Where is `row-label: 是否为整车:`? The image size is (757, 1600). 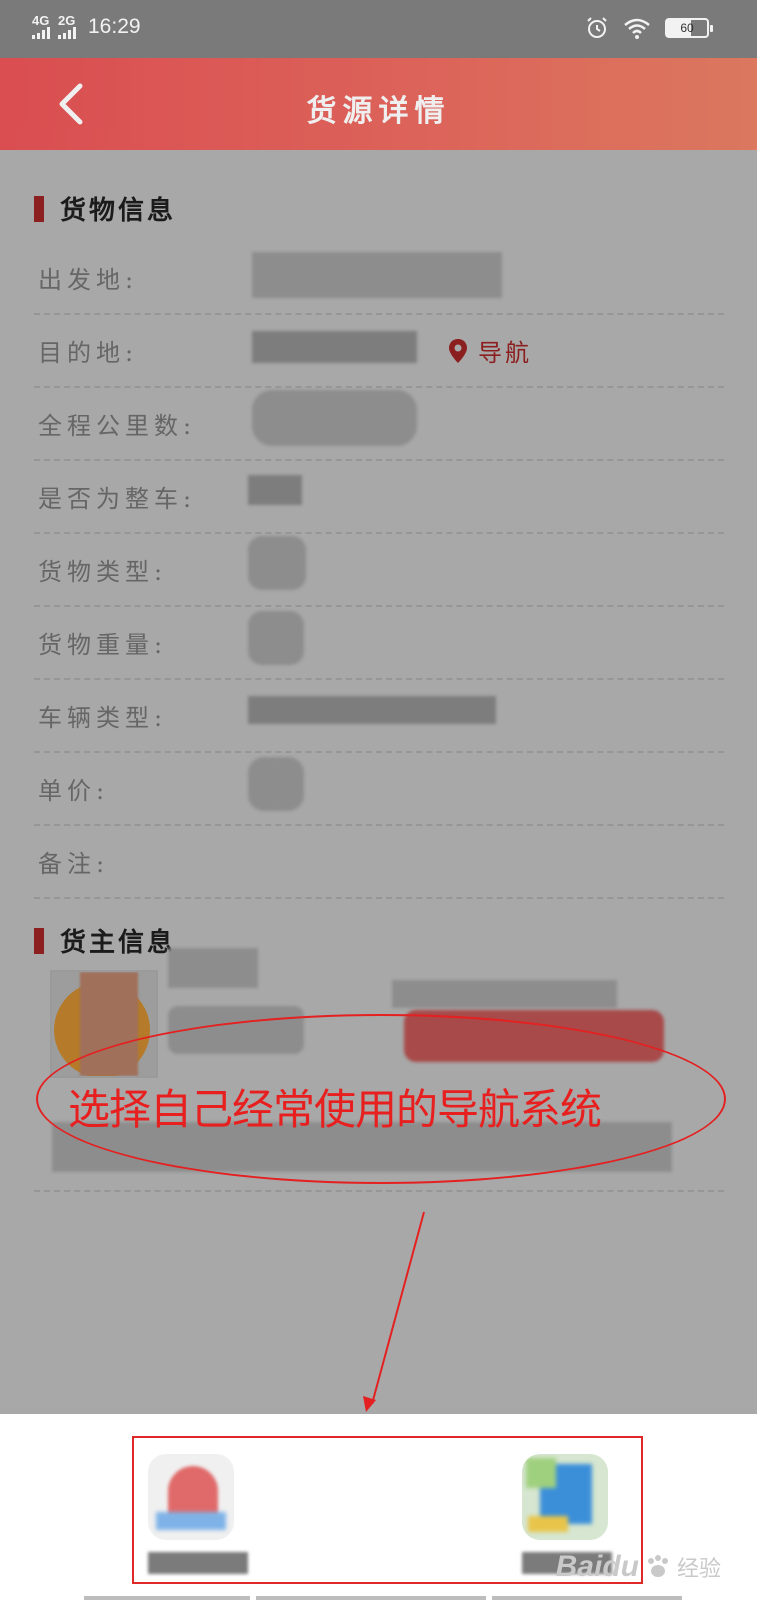 row-label: 是否为整车: is located at coordinates (117, 499).